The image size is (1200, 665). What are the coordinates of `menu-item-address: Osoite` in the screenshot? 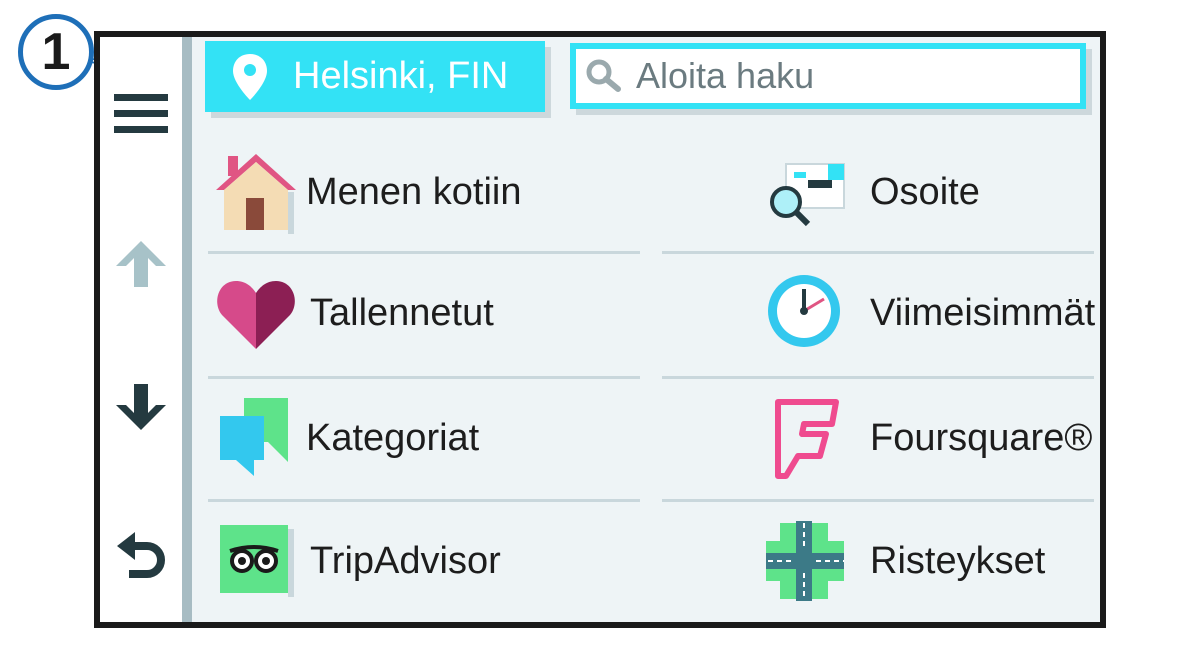 It's located at (932, 192).